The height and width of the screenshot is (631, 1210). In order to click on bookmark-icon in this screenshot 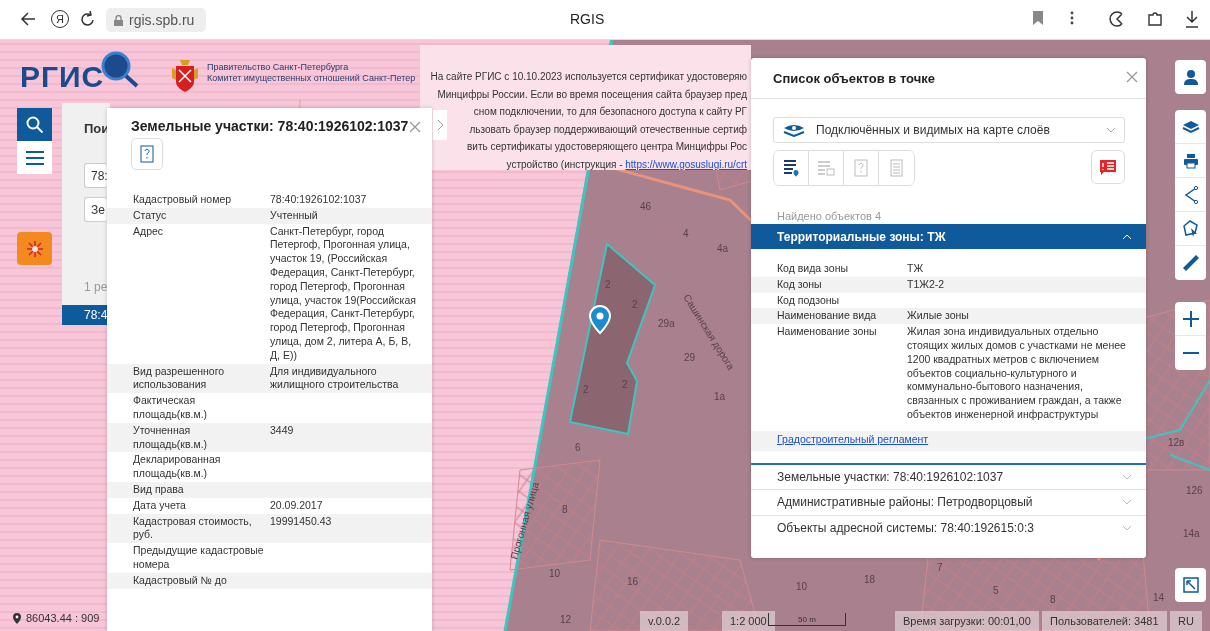, I will do `click(1038, 18)`.